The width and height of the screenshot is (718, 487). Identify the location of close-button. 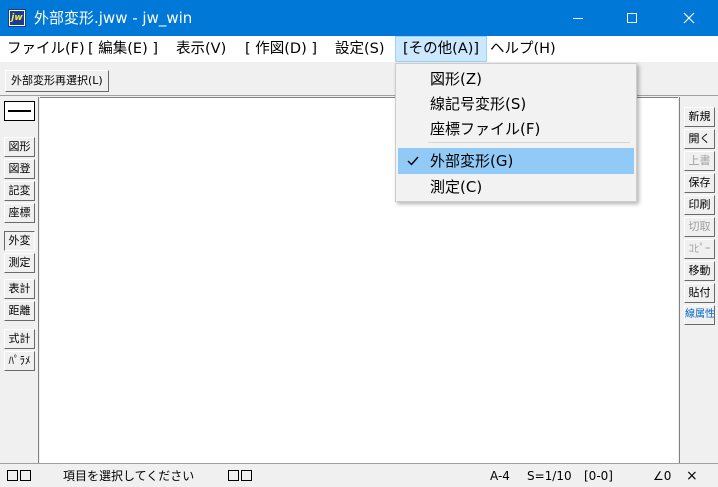
(689, 18).